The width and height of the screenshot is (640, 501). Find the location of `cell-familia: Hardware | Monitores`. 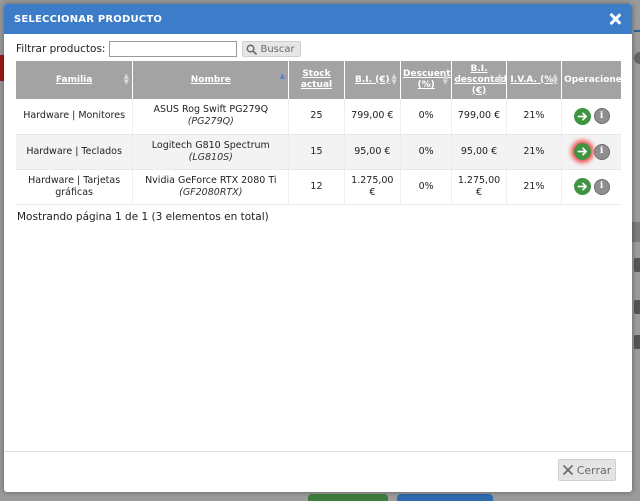

cell-familia: Hardware | Monitores is located at coordinates (75, 117).